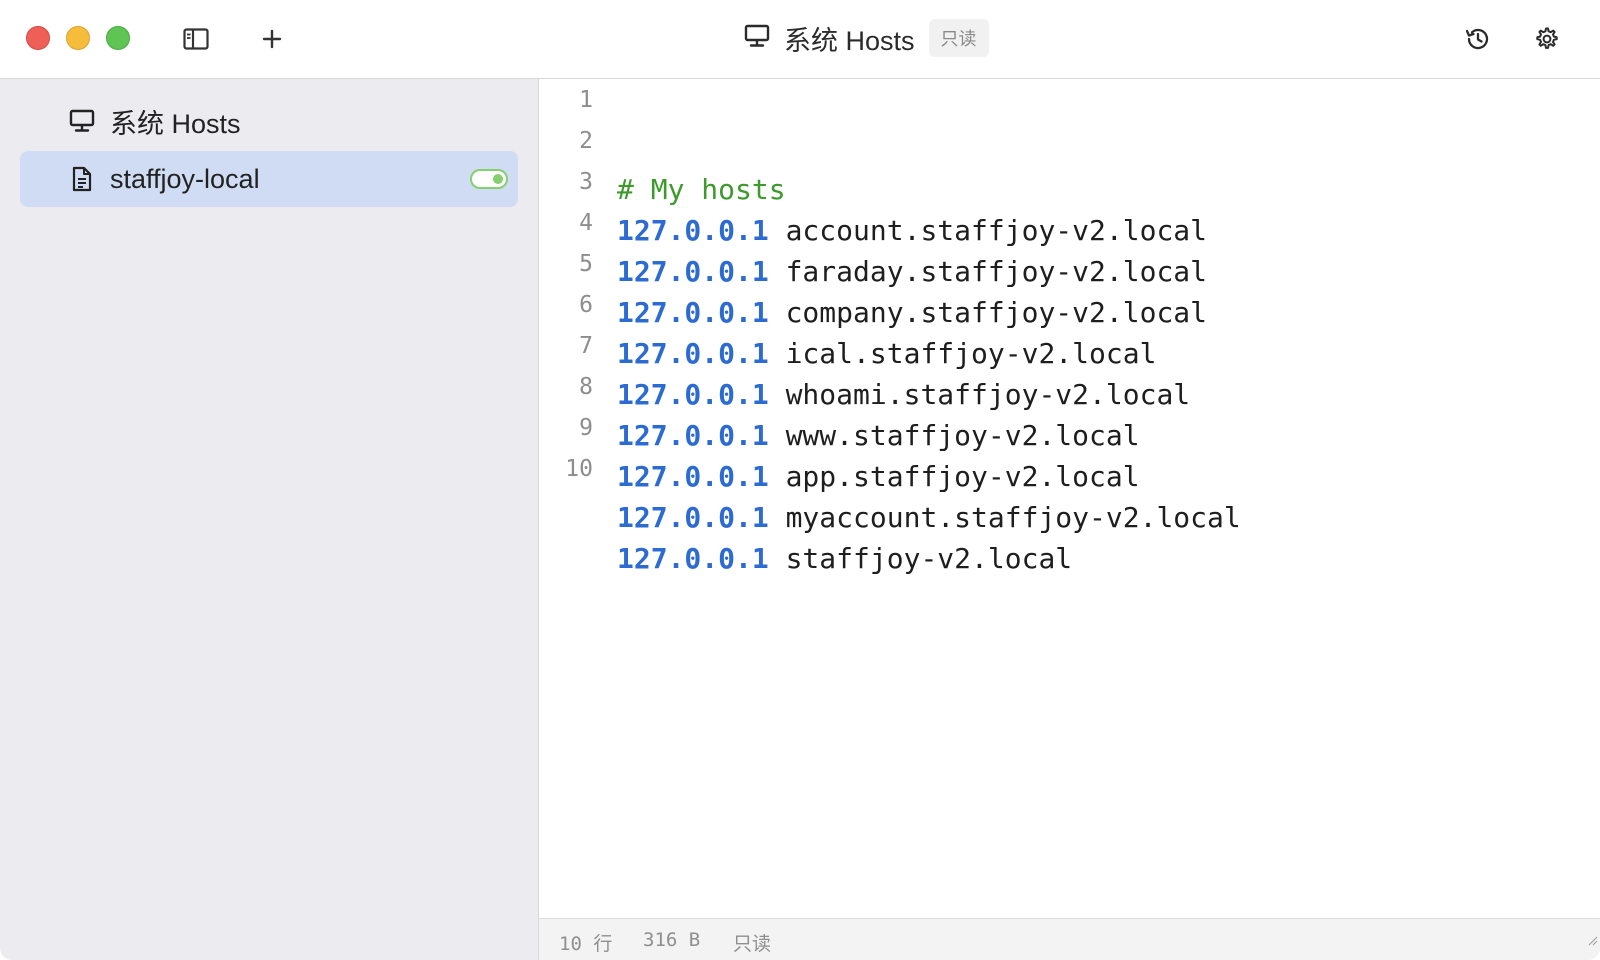  Describe the element at coordinates (118, 38) in the screenshot. I see `maximize-window-button` at that location.